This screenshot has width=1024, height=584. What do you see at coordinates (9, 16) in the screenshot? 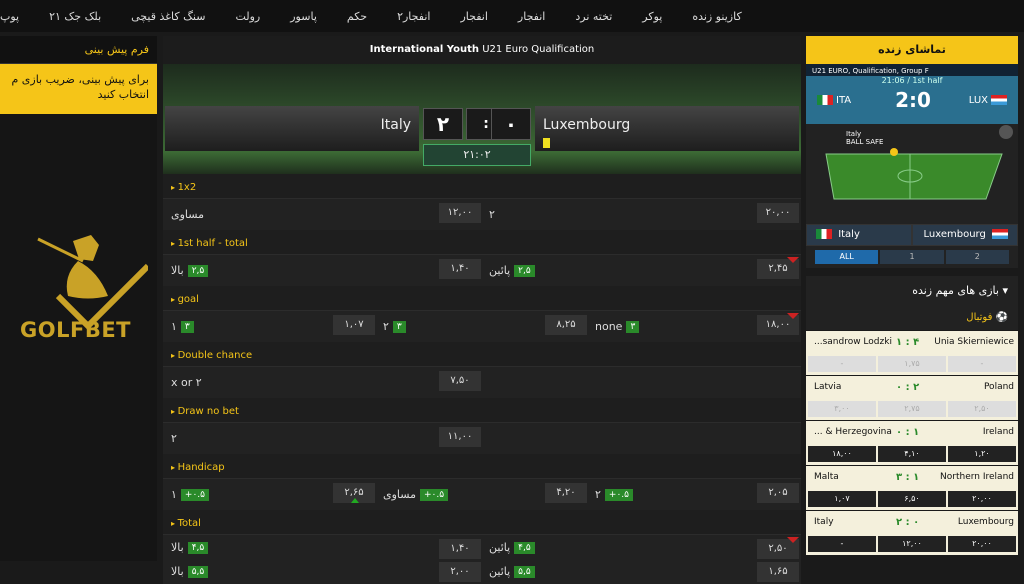
I see `nav-pop: پوپ` at bounding box center [9, 16].